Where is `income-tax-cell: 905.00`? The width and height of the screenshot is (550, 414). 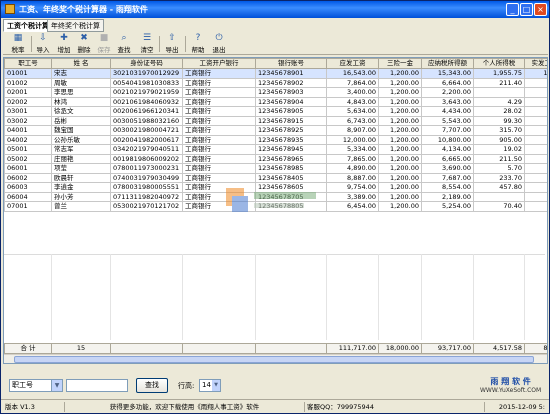 income-tax-cell: 905.00 is located at coordinates (499, 139).